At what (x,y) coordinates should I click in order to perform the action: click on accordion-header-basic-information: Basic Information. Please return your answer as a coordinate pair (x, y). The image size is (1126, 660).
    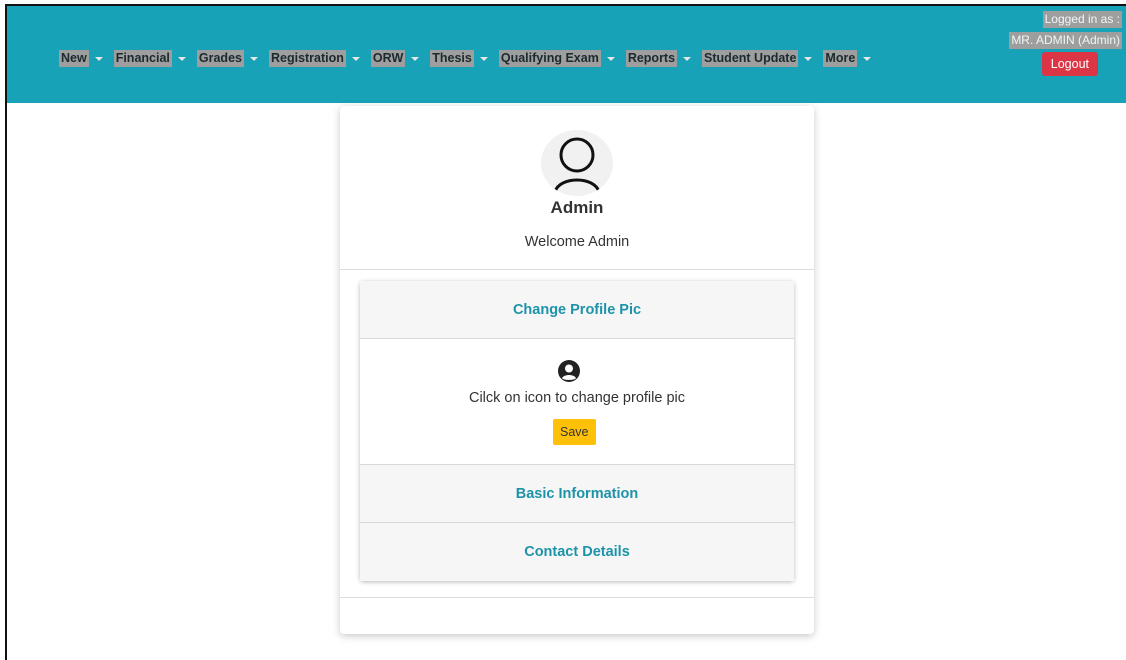
    Looking at the image, I should click on (577, 494).